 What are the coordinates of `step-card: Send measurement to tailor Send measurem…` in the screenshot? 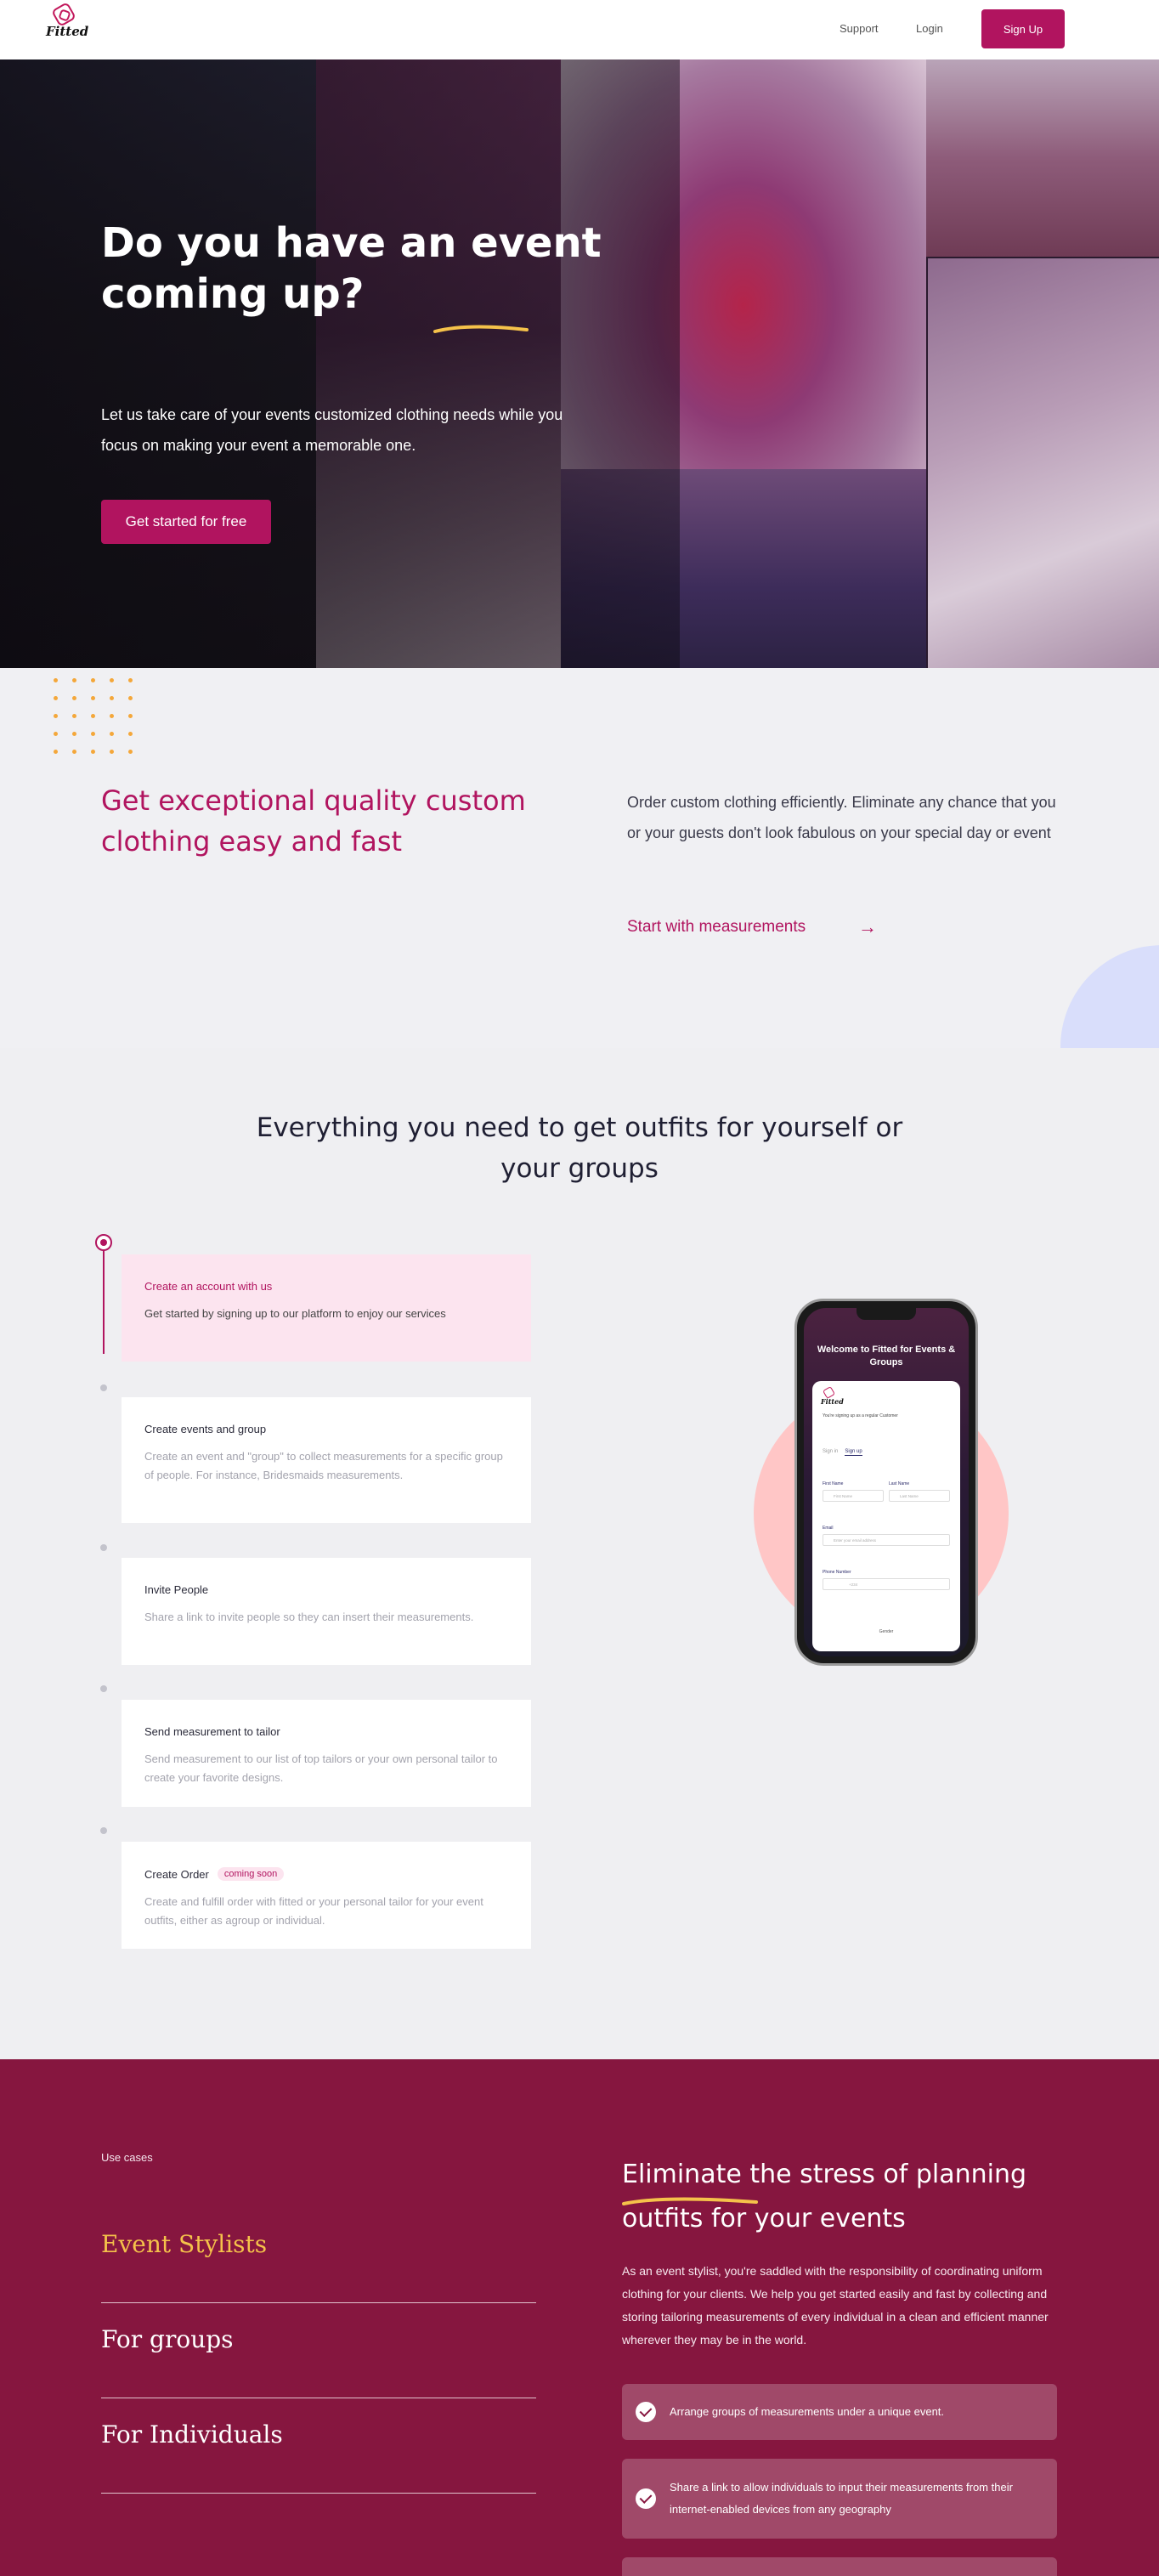 It's located at (327, 1754).